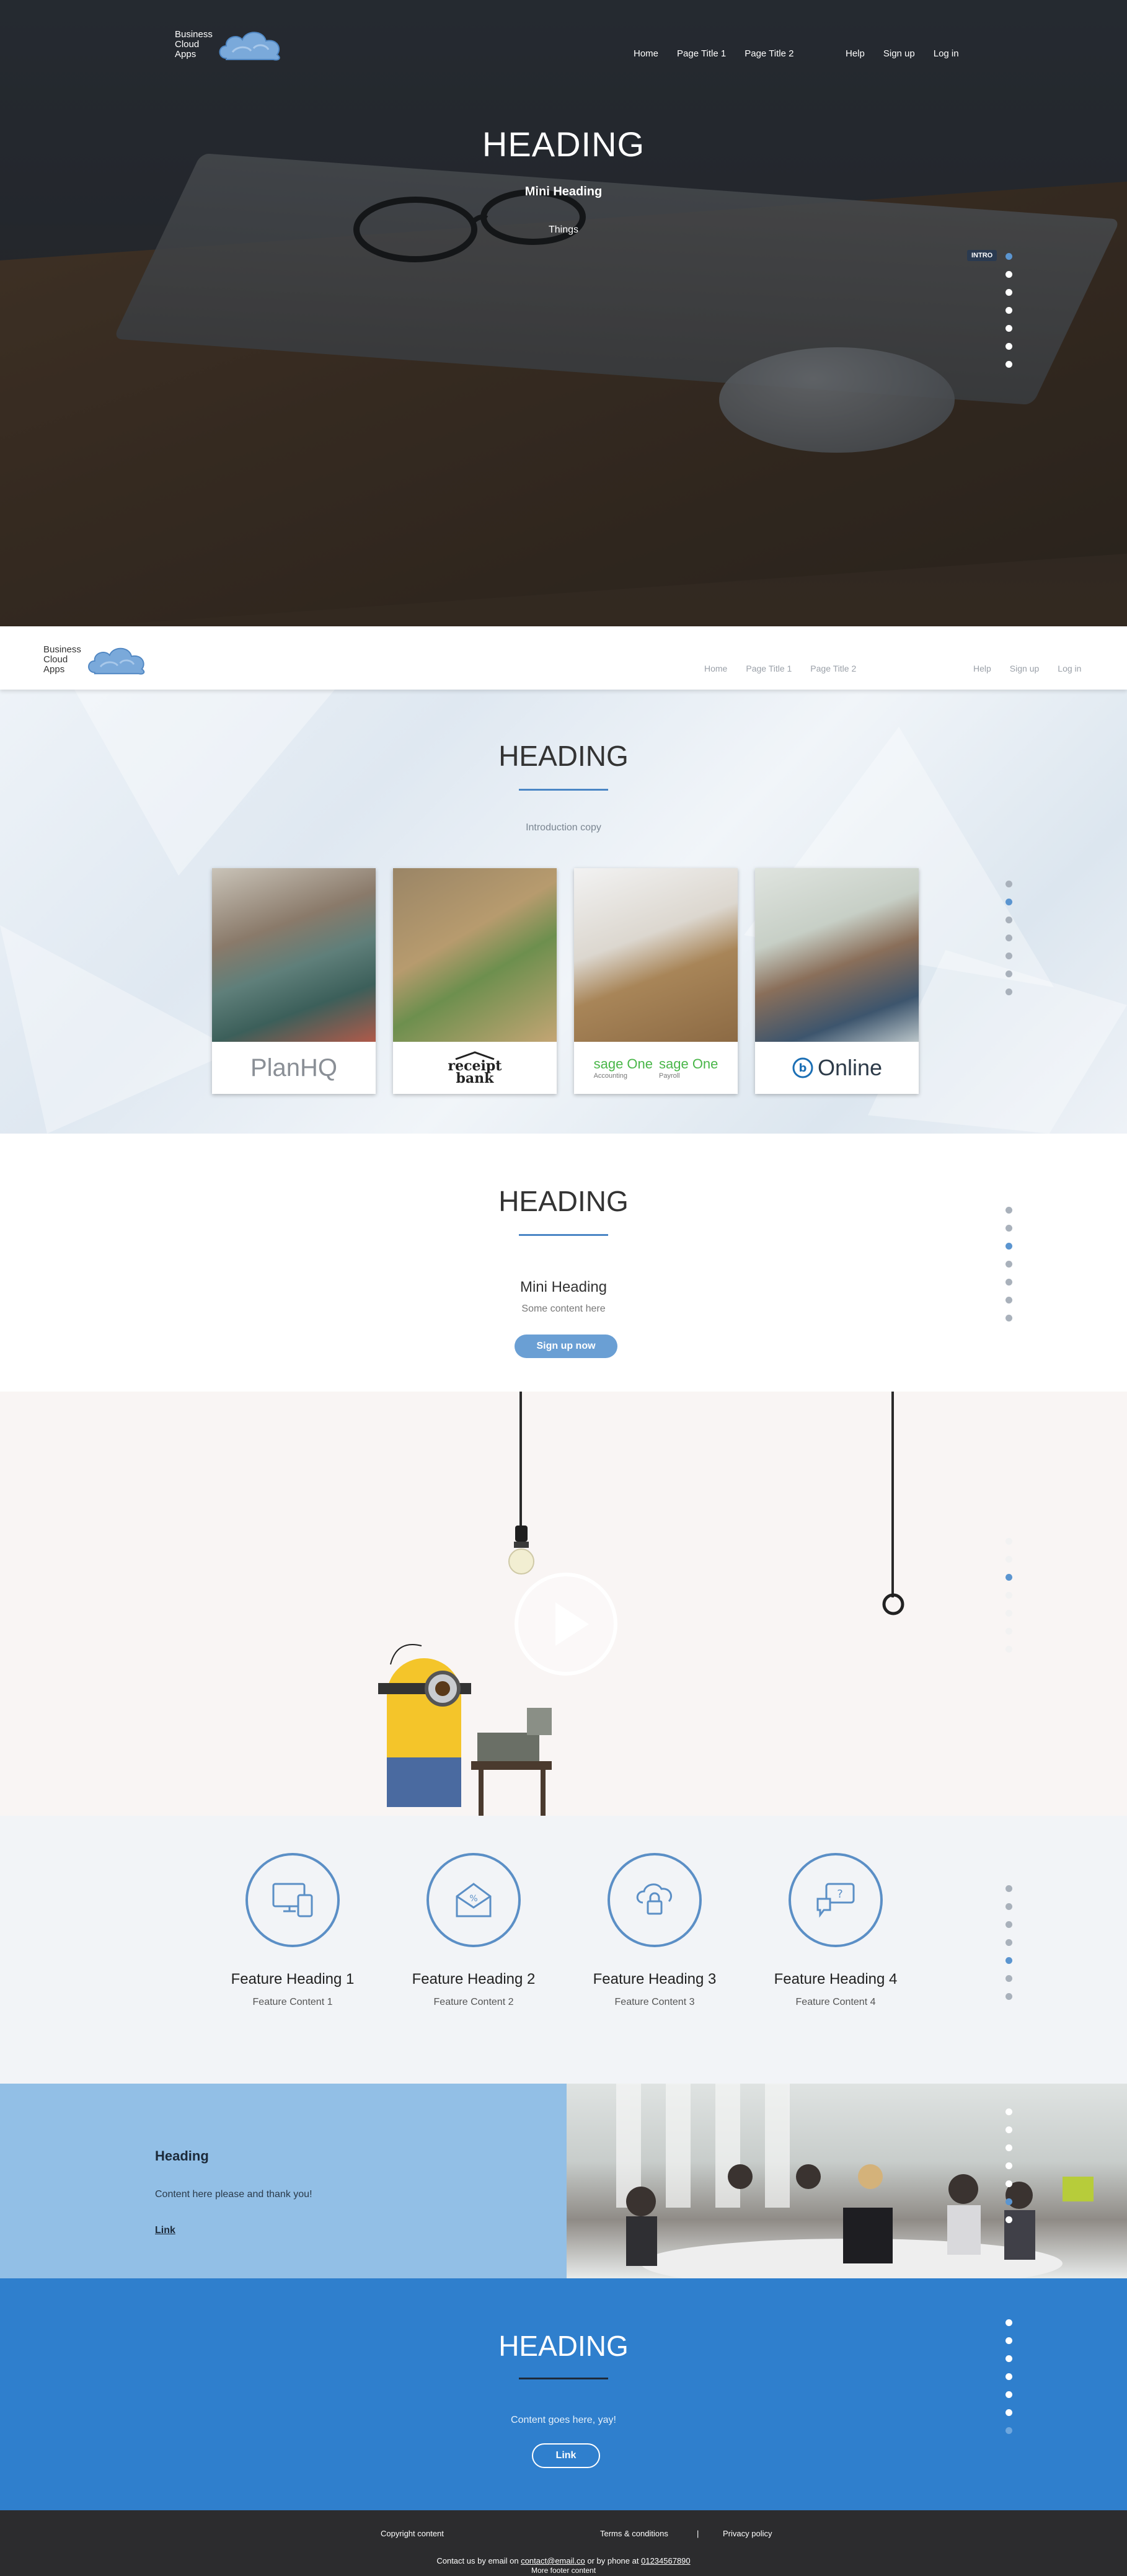 The image size is (1127, 2576). I want to click on footer-more-content: More footer content, so click(563, 2570).